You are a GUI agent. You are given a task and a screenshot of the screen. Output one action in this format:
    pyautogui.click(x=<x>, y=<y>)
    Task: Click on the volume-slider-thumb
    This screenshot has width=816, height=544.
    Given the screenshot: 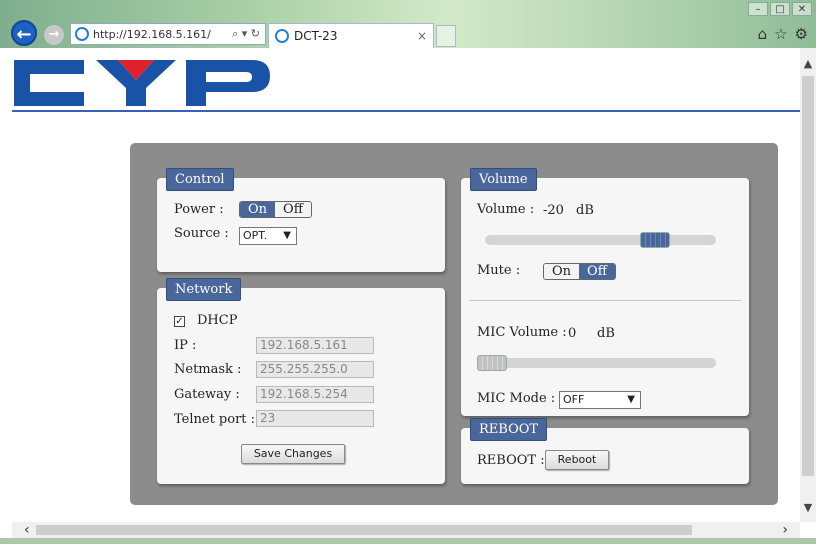 What is the action you would take?
    pyautogui.click(x=654, y=240)
    